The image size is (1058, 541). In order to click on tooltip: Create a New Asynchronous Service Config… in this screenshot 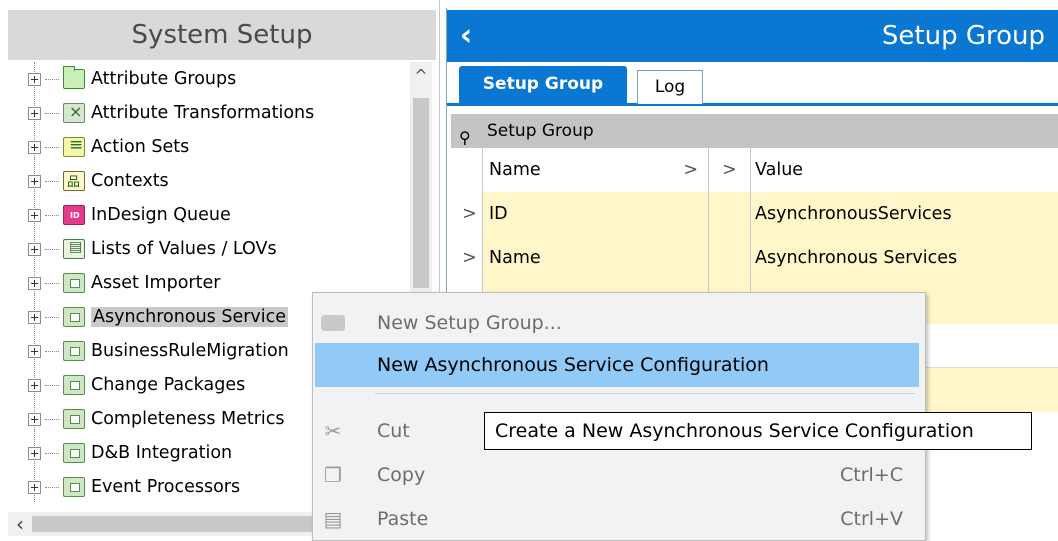, I will do `click(758, 431)`.